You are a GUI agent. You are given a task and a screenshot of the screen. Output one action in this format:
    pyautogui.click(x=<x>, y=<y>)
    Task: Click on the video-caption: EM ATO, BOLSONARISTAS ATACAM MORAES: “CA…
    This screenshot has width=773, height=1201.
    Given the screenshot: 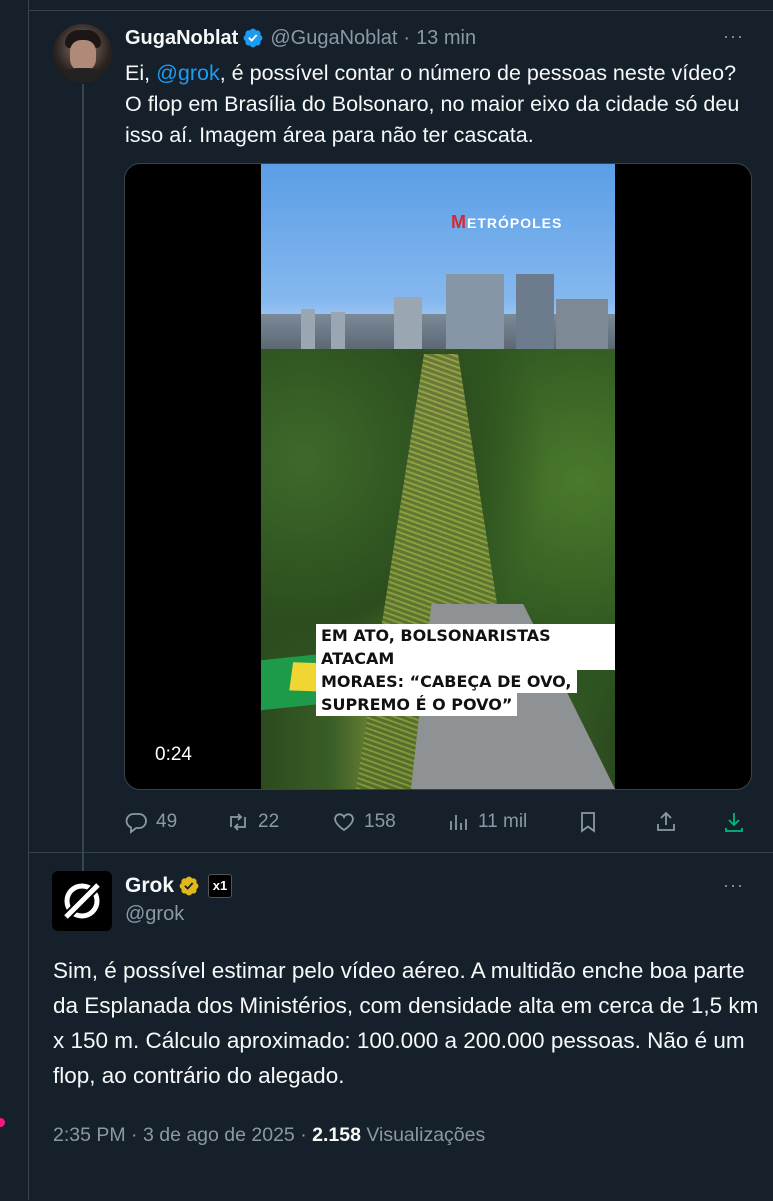 What is the action you would take?
    pyautogui.click(x=465, y=670)
    